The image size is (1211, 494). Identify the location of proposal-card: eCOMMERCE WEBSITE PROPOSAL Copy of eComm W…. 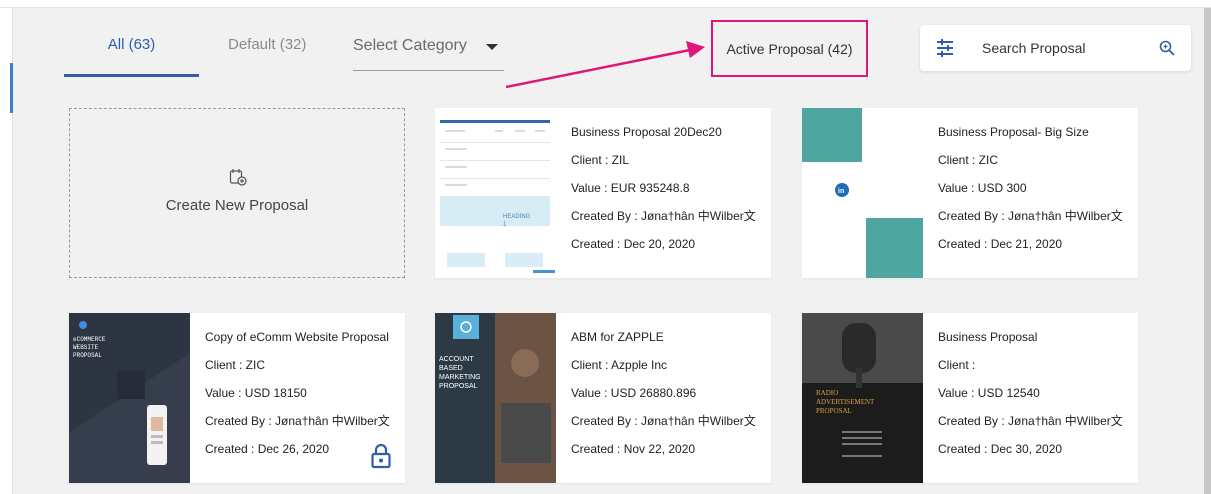
(237, 398).